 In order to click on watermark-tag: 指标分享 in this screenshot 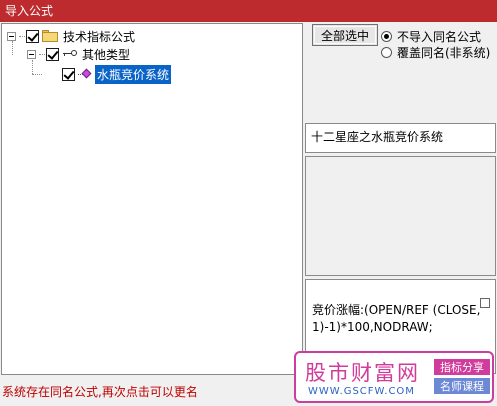, I will do `click(462, 367)`.